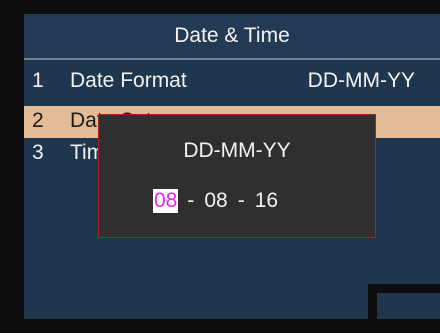  Describe the element at coordinates (266, 201) in the screenshot. I see `year-field: 16` at that location.